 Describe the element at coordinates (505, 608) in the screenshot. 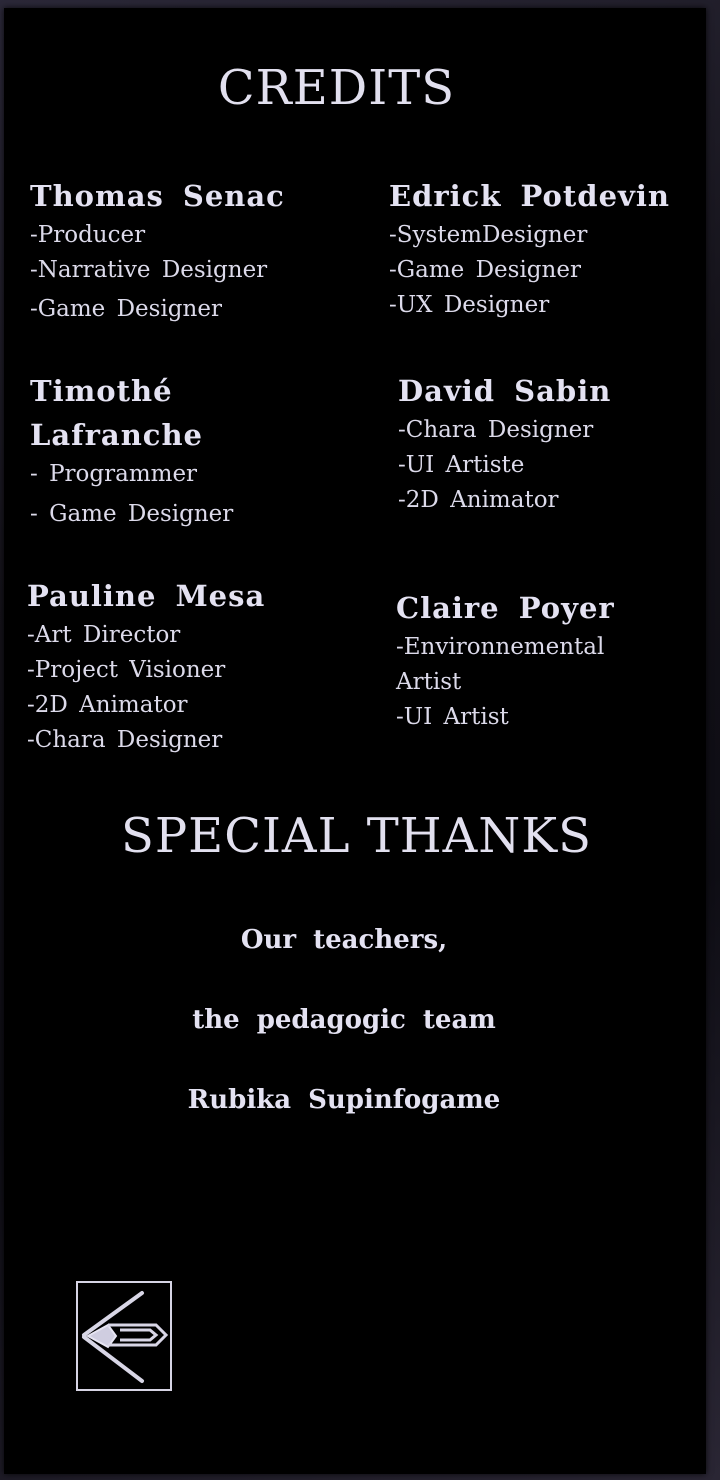

I see `member-name: Claire Poyer` at that location.